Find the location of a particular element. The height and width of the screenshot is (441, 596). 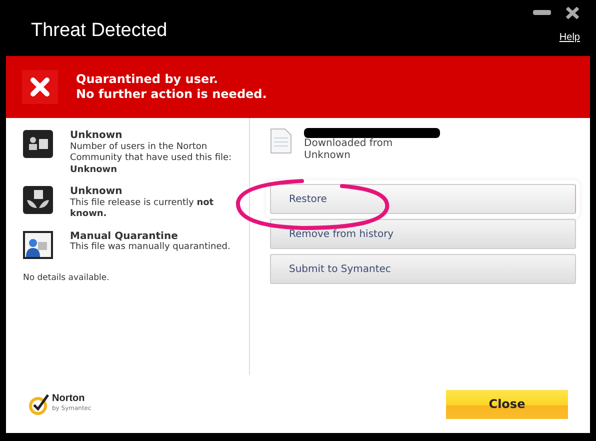

action-button: Remove from history is located at coordinates (423, 234).